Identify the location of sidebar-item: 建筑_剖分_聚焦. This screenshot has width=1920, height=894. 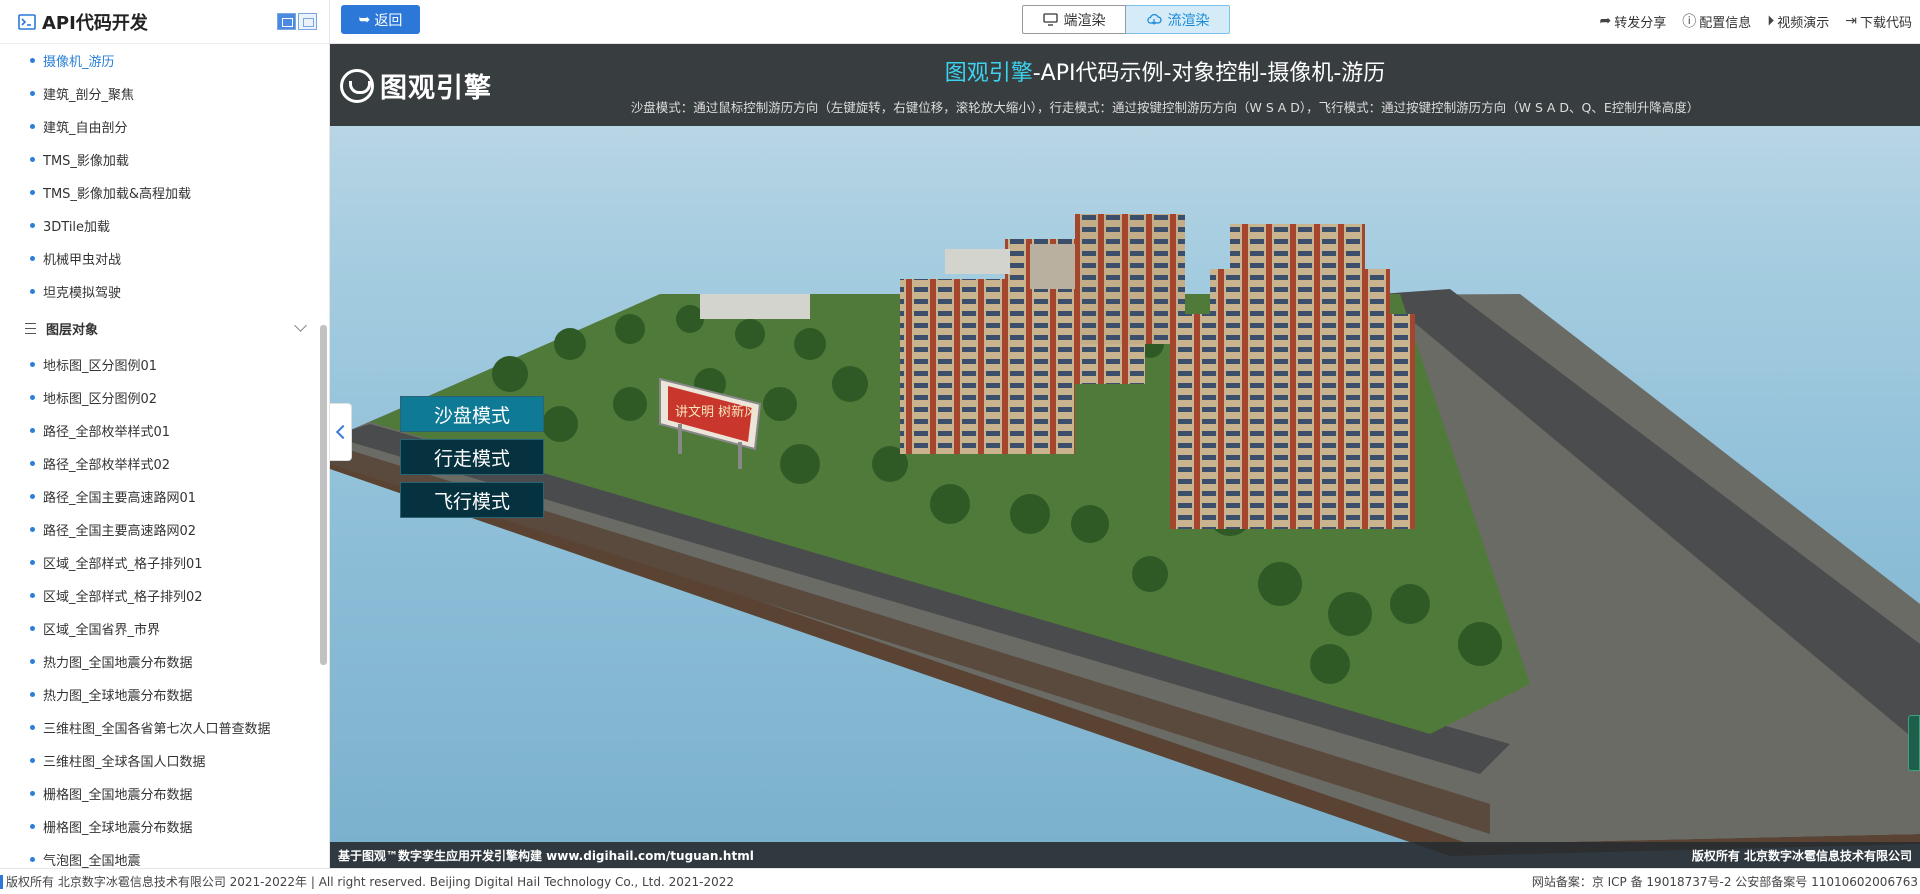
(164, 93).